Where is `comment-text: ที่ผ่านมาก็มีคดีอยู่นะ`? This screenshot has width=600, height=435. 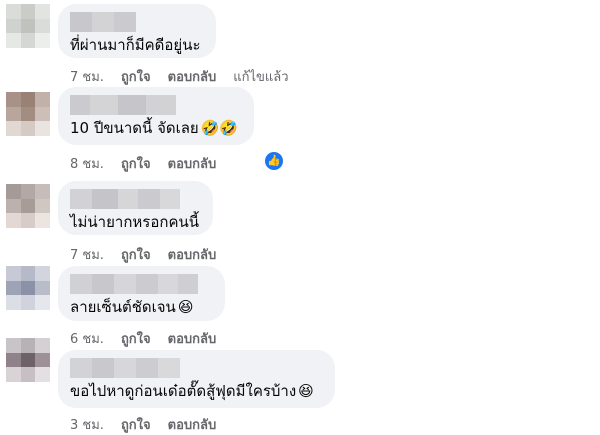
comment-text: ที่ผ่านมาก็มีคดีอยู่นะ is located at coordinates (135, 45).